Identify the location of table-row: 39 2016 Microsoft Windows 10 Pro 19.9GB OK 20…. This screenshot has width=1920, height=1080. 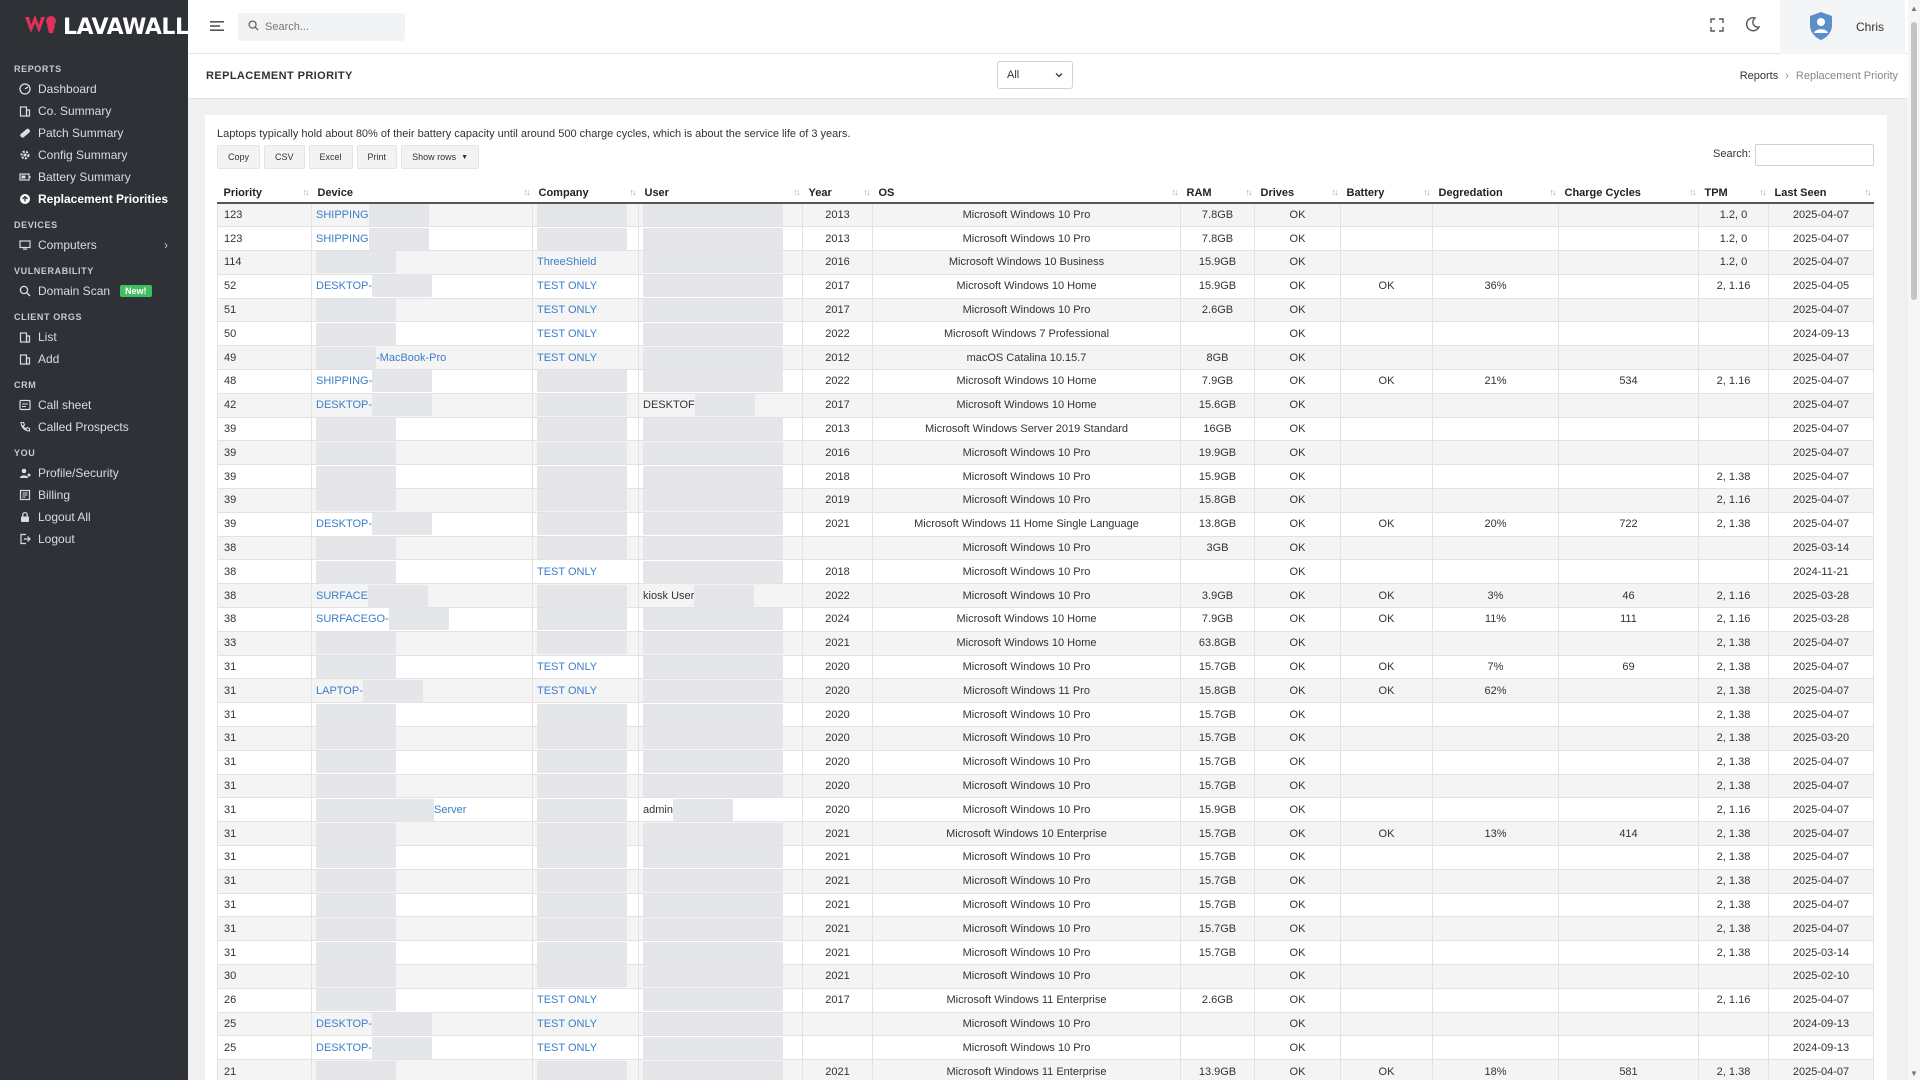
(1045, 453).